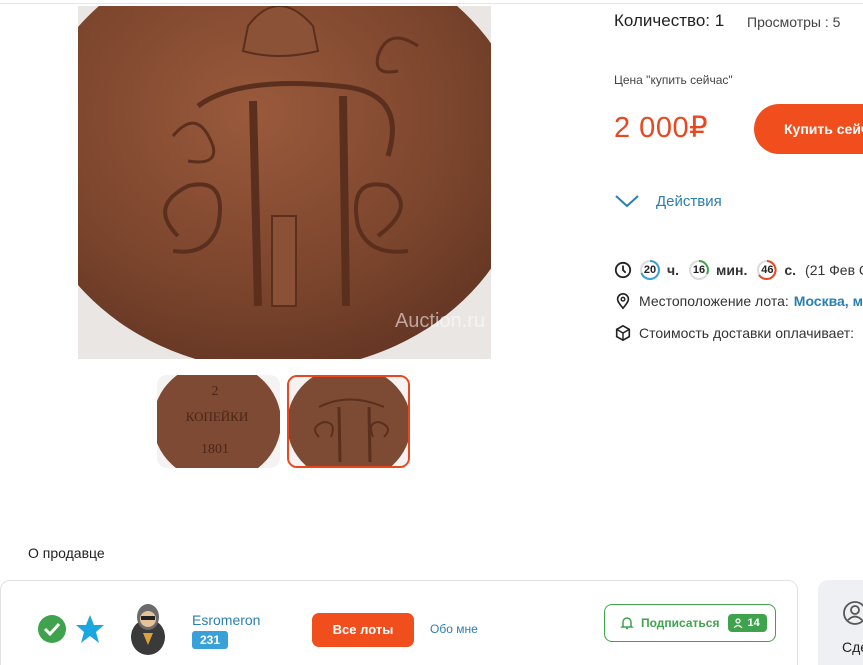  I want to click on bell-icon, so click(627, 623).